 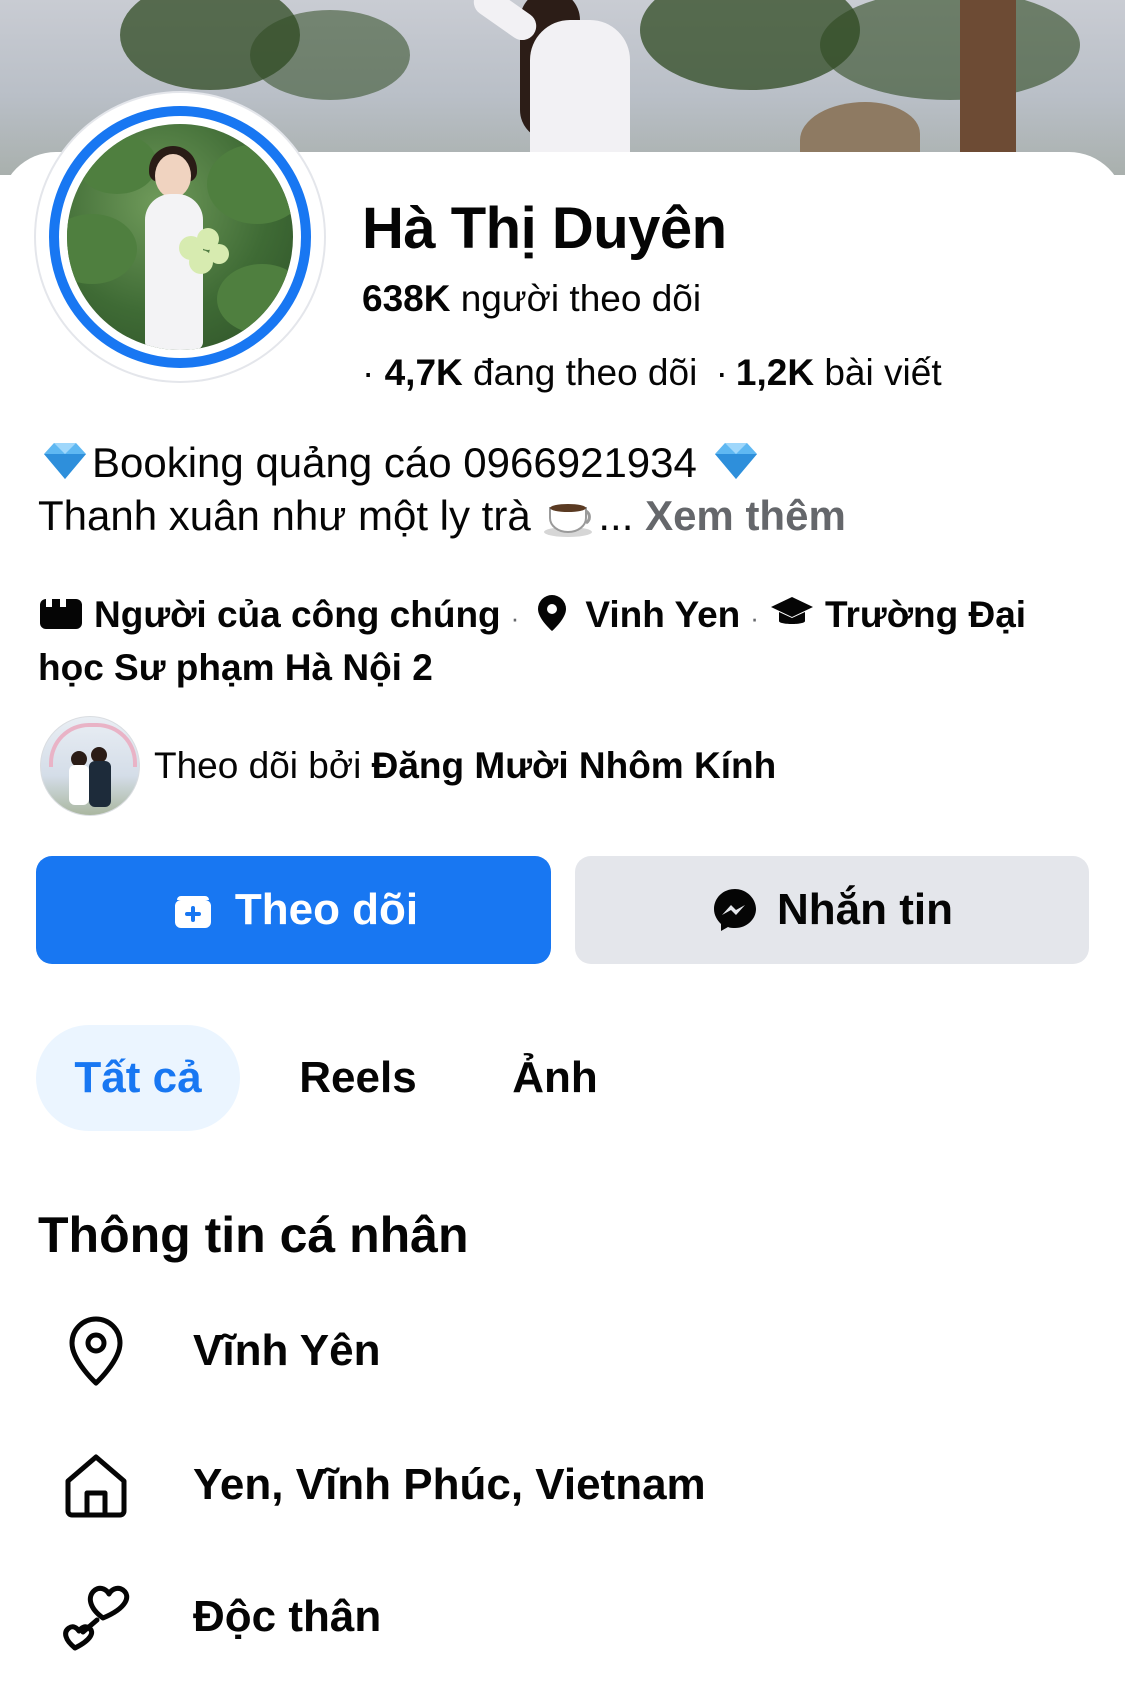 I want to click on following-count: 4,7K, so click(x=424, y=372).